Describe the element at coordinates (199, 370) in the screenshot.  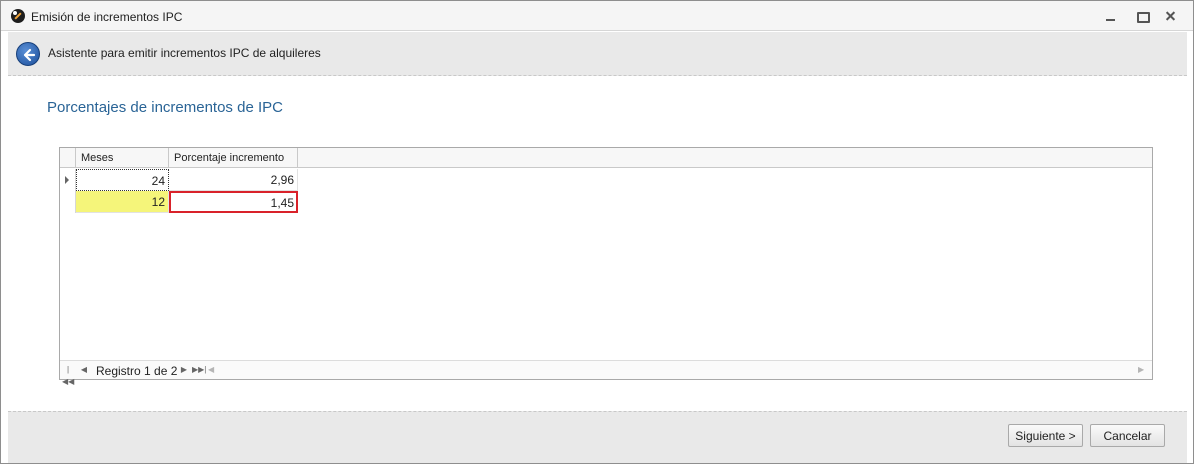
I see `last-record-icon: ▶▶|` at that location.